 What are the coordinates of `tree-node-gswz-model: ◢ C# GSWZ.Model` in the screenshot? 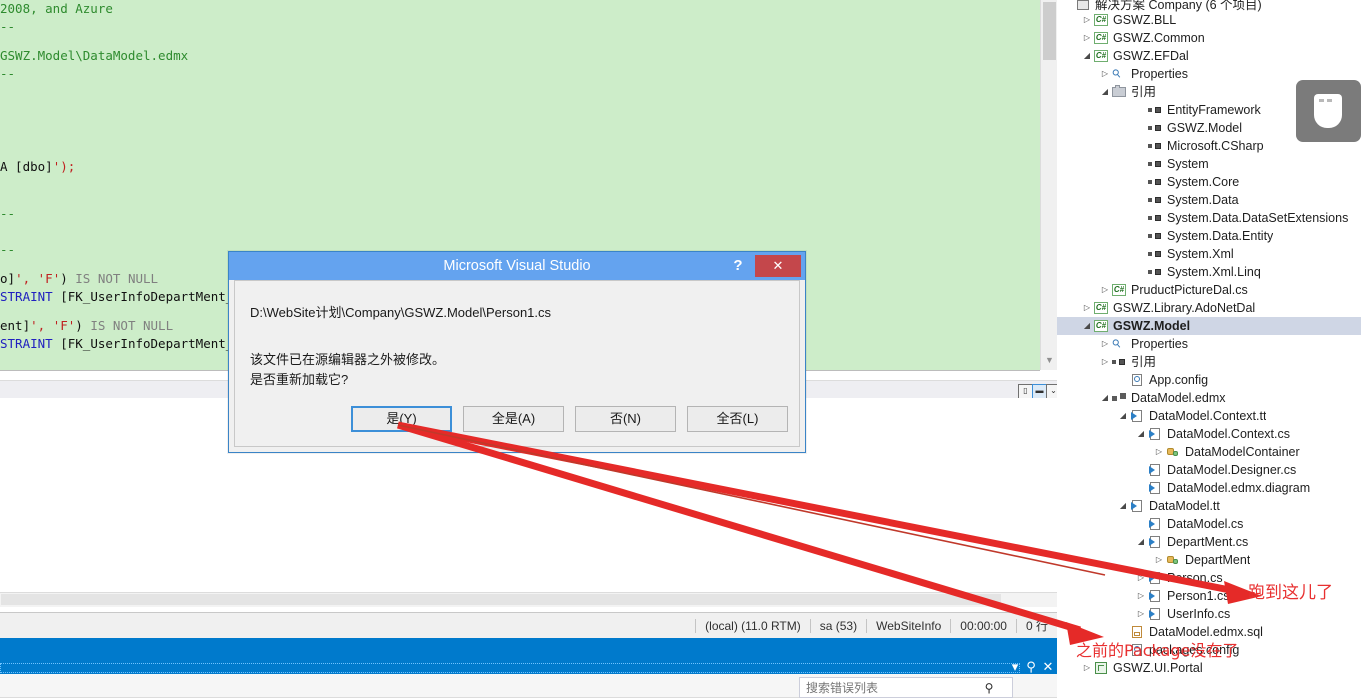 It's located at (1209, 326).